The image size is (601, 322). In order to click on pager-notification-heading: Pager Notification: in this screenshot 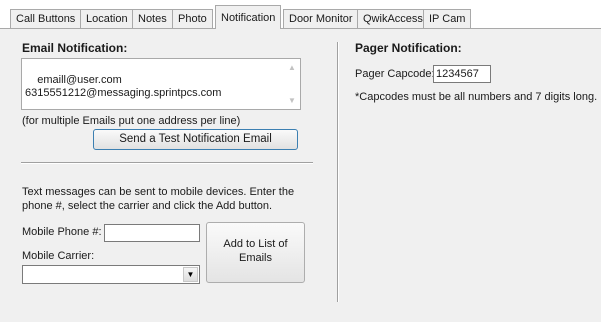, I will do `click(408, 48)`.